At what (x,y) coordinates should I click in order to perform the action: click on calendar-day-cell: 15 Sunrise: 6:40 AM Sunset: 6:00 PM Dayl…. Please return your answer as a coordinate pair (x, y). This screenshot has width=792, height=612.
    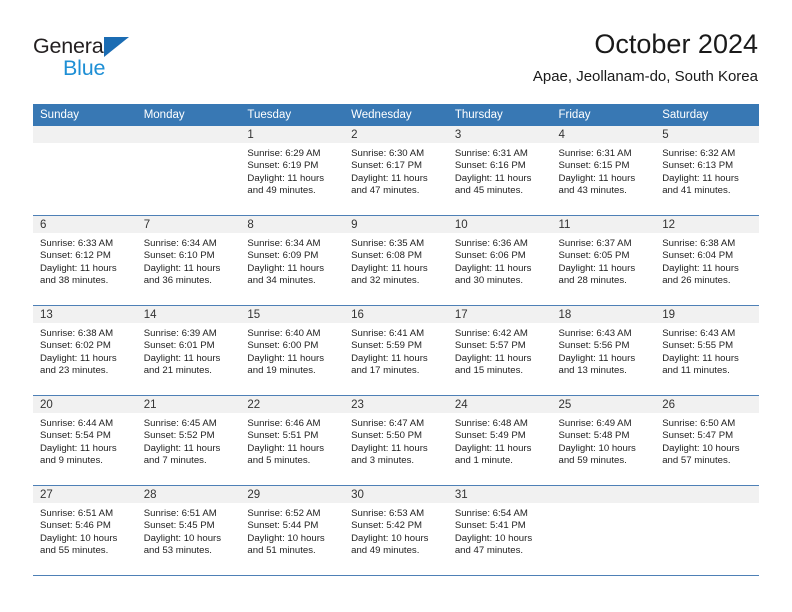
    Looking at the image, I should click on (292, 350).